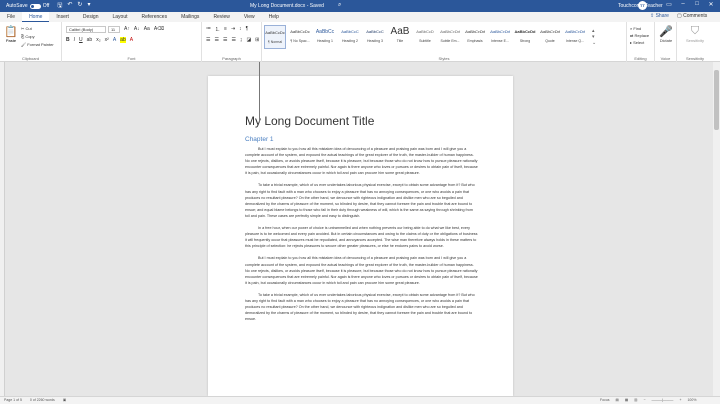 This screenshot has width=720, height=404. What do you see at coordinates (241, 40) in the screenshot?
I see `line-spacing-icon: ↨` at bounding box center [241, 40].